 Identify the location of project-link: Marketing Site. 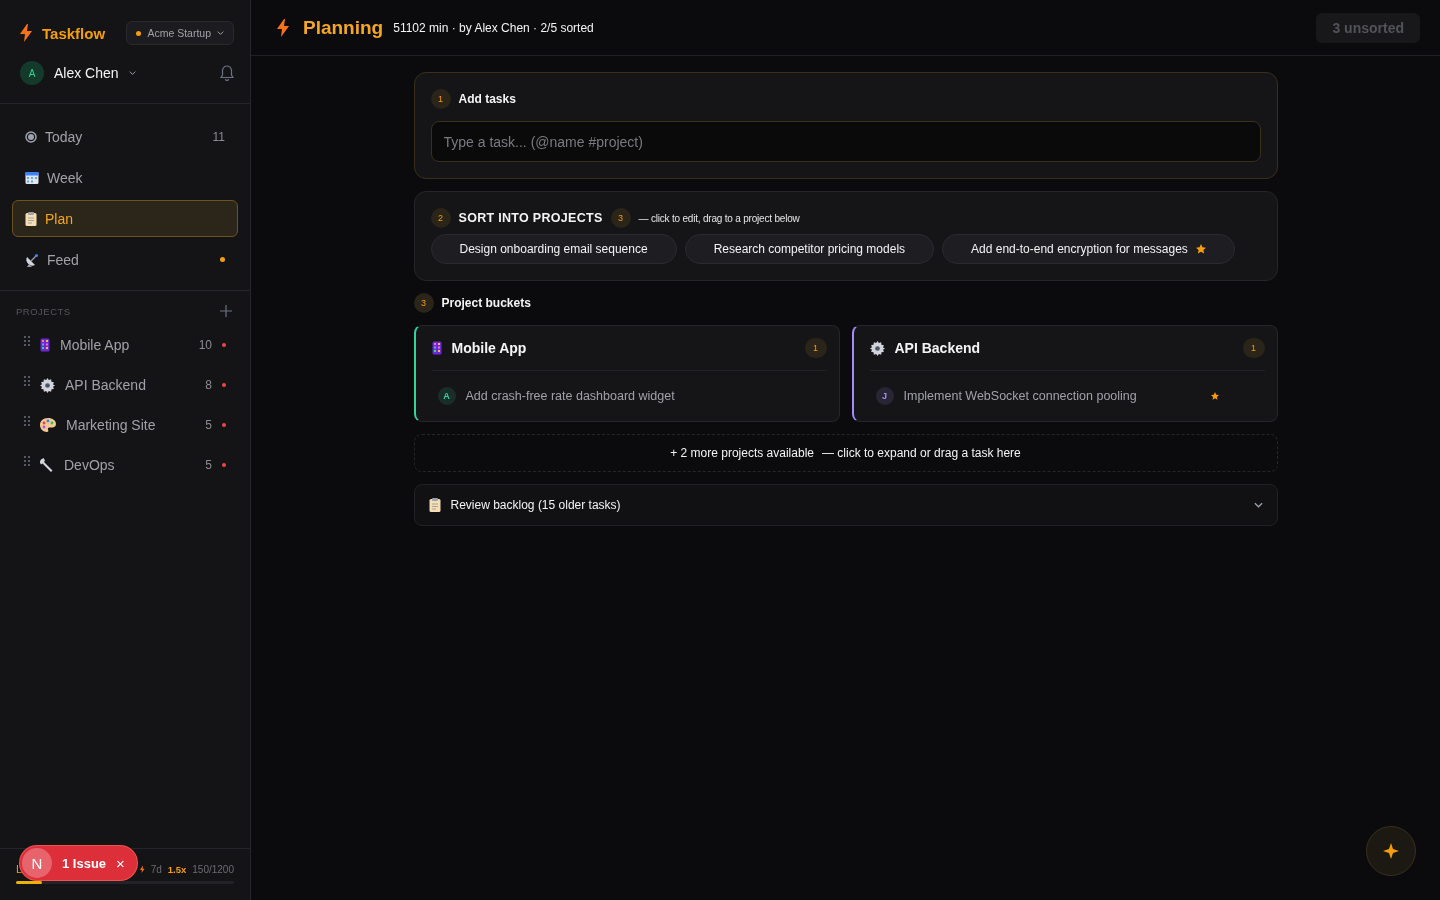
(131, 425).